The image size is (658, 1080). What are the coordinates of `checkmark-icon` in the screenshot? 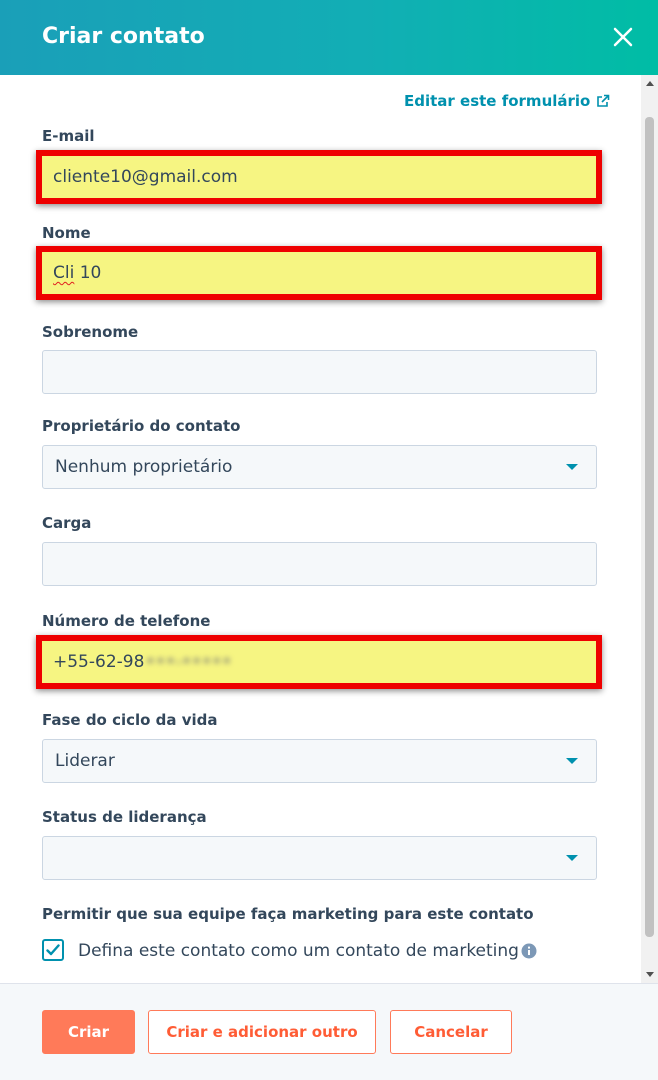 It's located at (53, 950).